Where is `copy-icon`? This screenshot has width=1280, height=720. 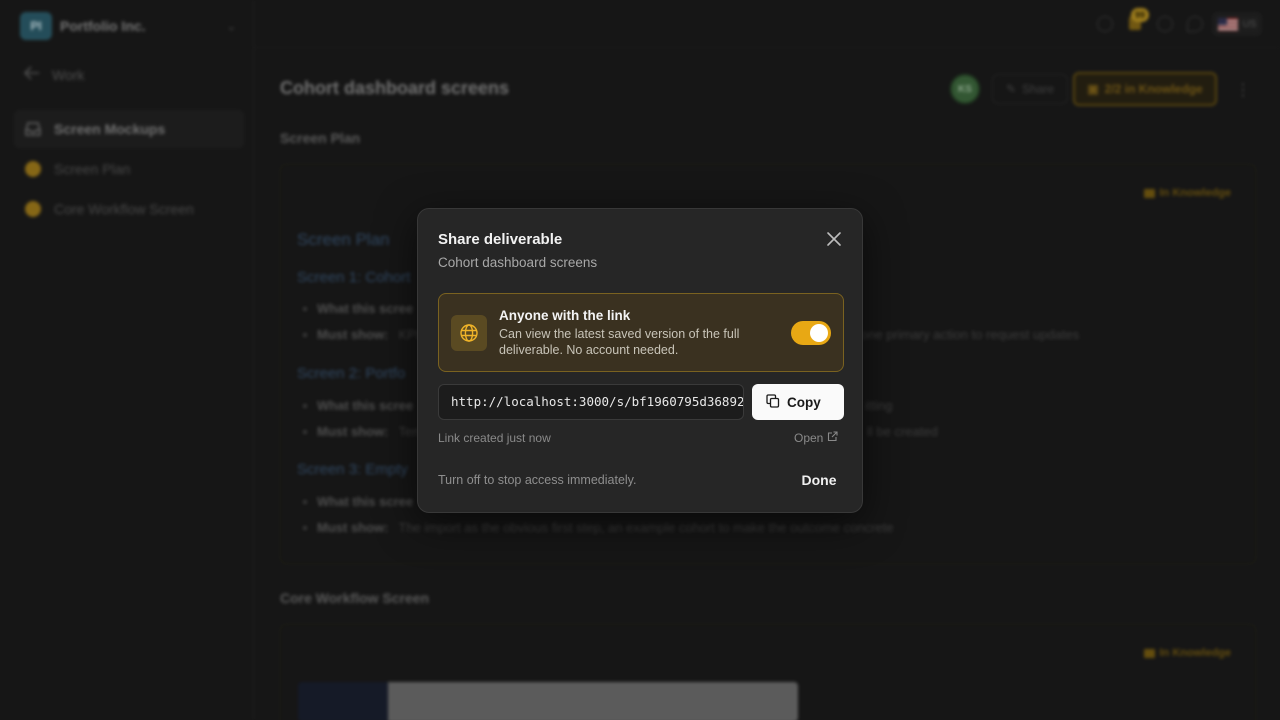
copy-icon is located at coordinates (773, 402).